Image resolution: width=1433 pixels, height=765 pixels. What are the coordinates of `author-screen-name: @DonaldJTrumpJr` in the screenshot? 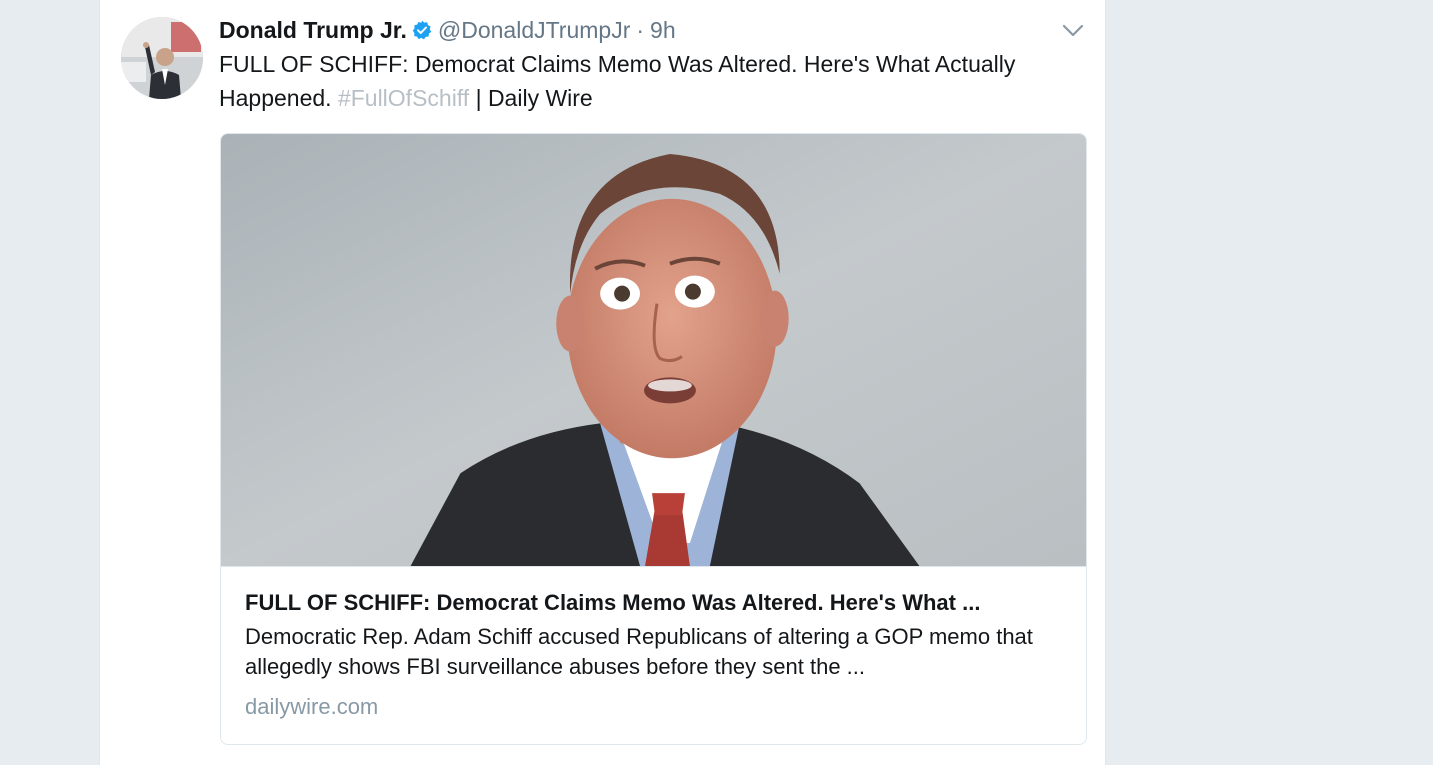 It's located at (534, 30).